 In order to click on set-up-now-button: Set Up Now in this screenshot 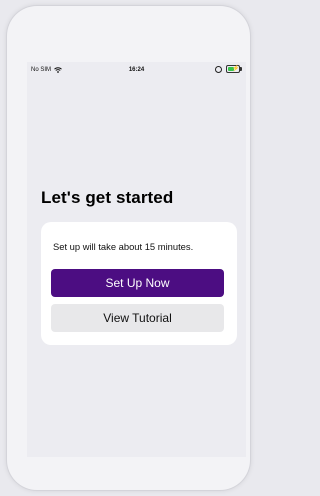, I will do `click(137, 283)`.